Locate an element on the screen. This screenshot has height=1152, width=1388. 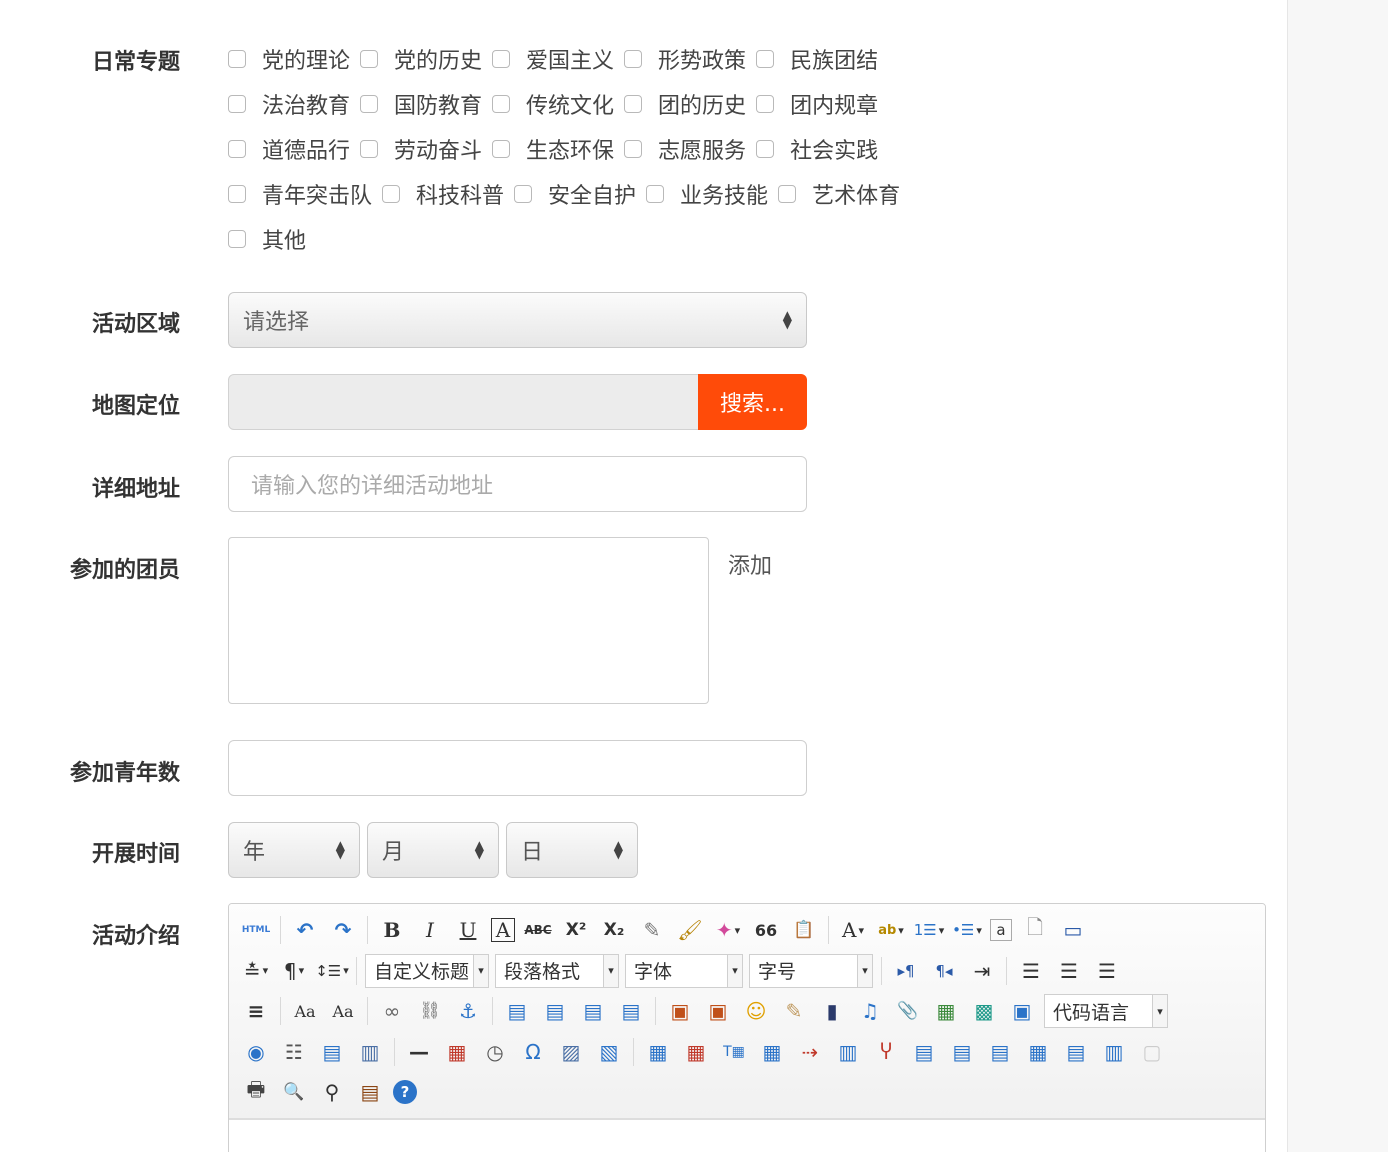
add-member-link: 添加 is located at coordinates (750, 564).